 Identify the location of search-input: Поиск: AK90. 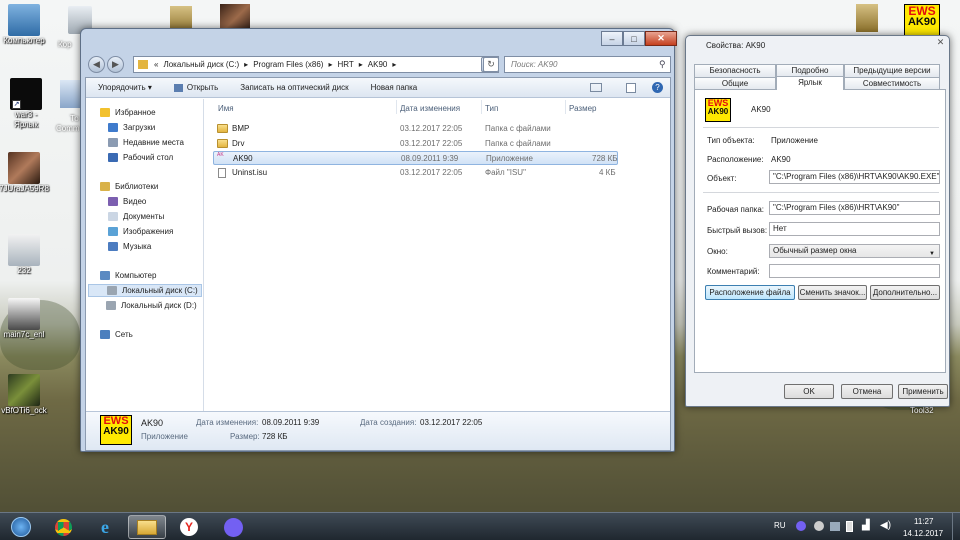
(587, 64).